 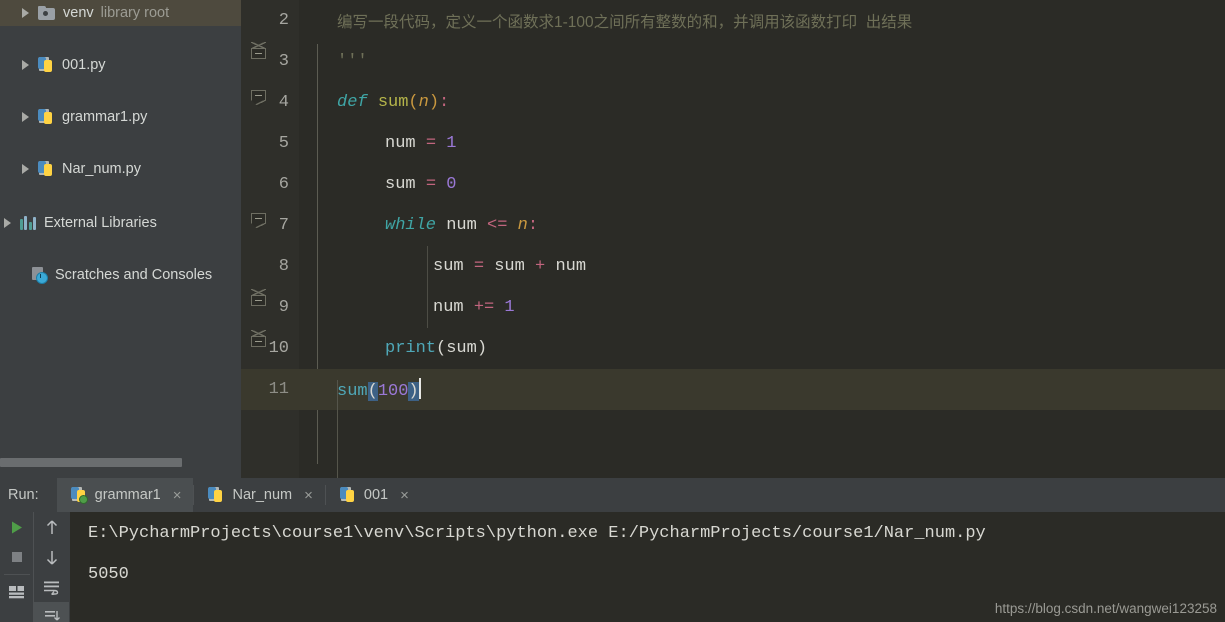 What do you see at coordinates (540, 266) in the screenshot?
I see `operator-plus: +` at bounding box center [540, 266].